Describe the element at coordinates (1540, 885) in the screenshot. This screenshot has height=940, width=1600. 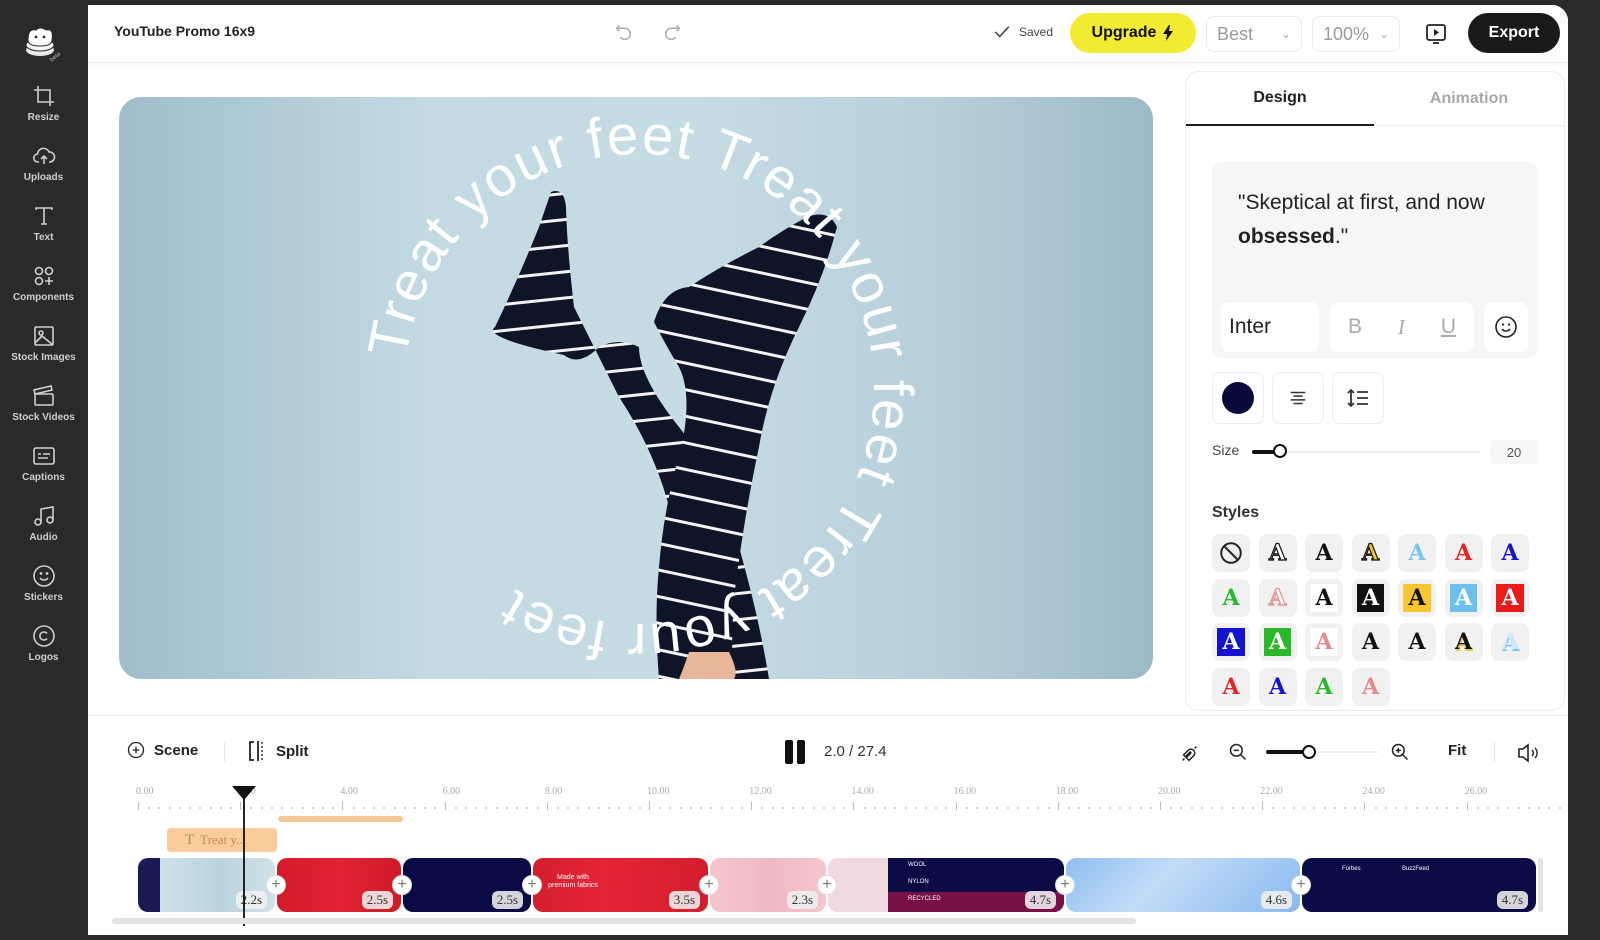
I see `vertical-scrollbar` at that location.